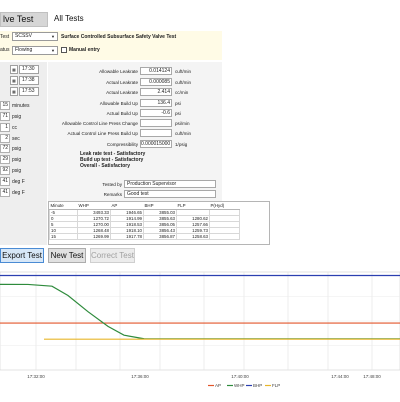 The image size is (400, 402). I want to click on result-value: 0.000015000, so click(156, 144).